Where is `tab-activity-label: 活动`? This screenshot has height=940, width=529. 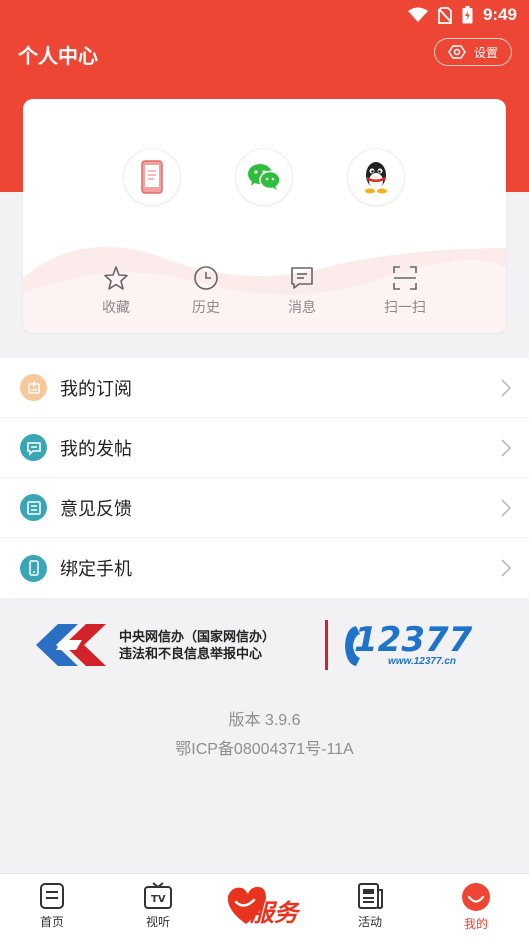 tab-activity-label: 活动 is located at coordinates (369, 922).